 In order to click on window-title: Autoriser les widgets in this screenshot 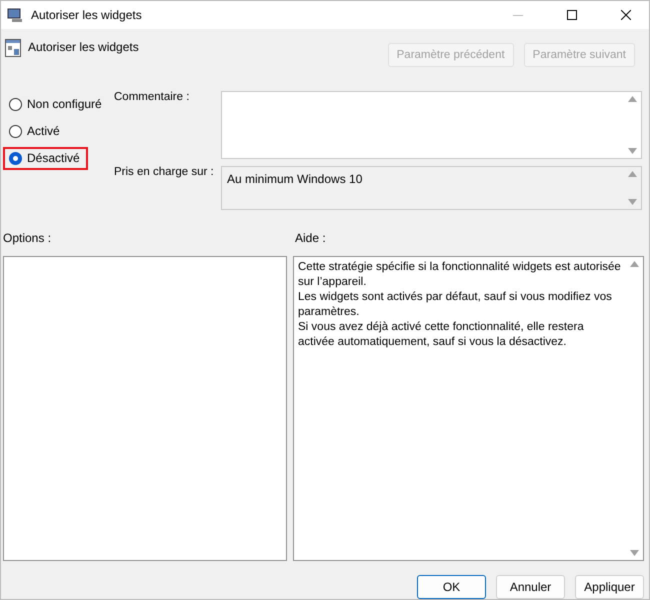, I will do `click(87, 15)`.